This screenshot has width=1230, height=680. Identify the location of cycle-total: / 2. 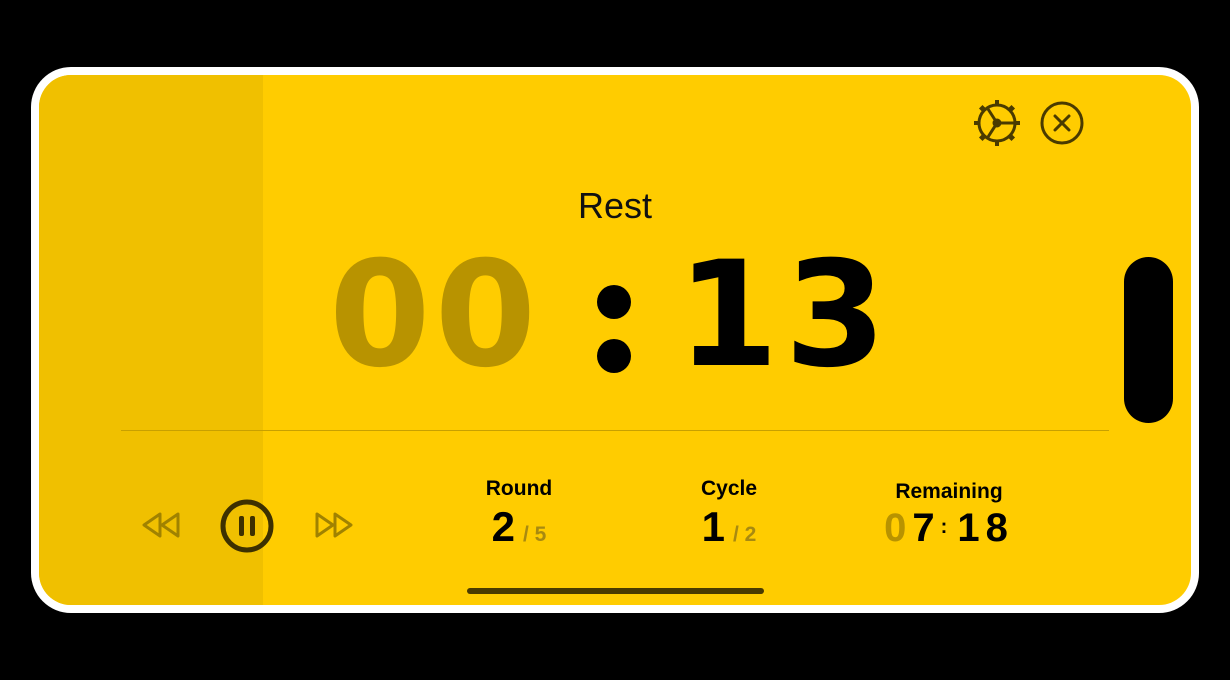
(745, 534).